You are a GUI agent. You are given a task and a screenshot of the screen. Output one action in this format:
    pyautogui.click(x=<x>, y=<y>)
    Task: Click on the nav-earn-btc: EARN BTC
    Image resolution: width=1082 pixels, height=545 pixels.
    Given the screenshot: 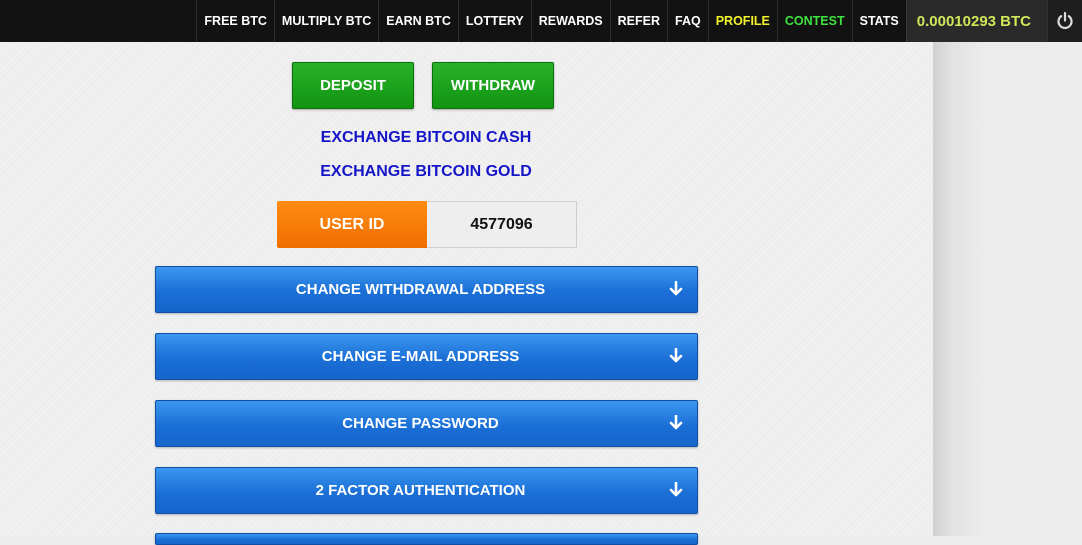 What is the action you would take?
    pyautogui.click(x=418, y=21)
    